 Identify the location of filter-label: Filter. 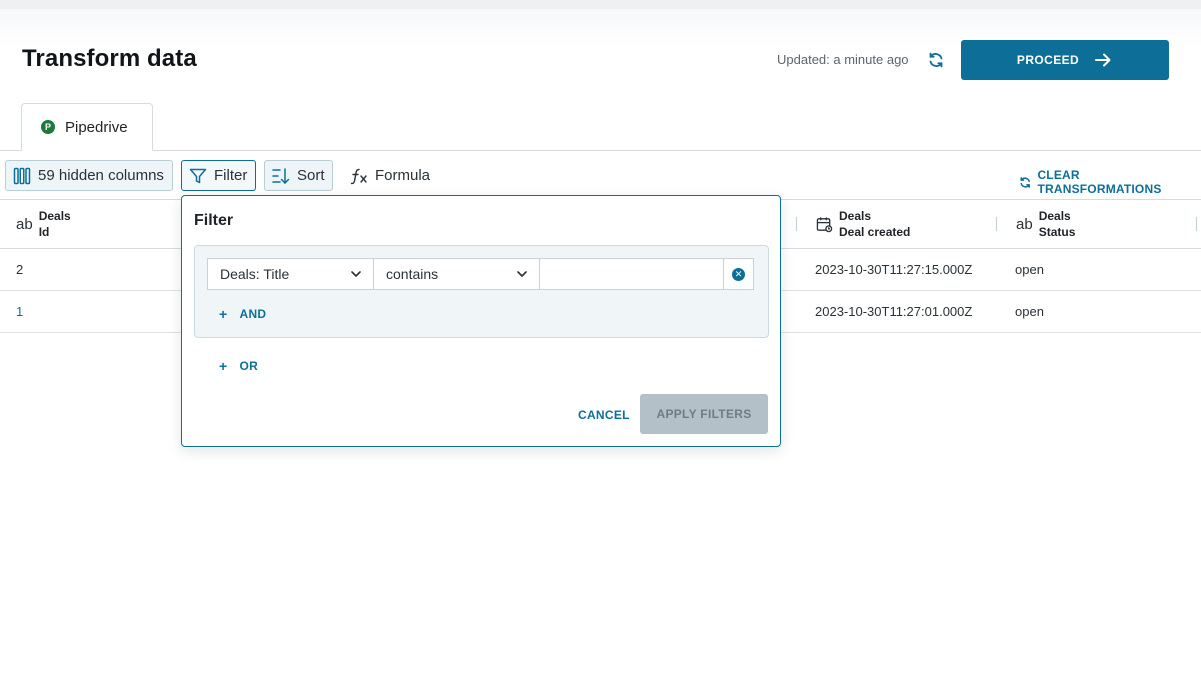
(231, 175).